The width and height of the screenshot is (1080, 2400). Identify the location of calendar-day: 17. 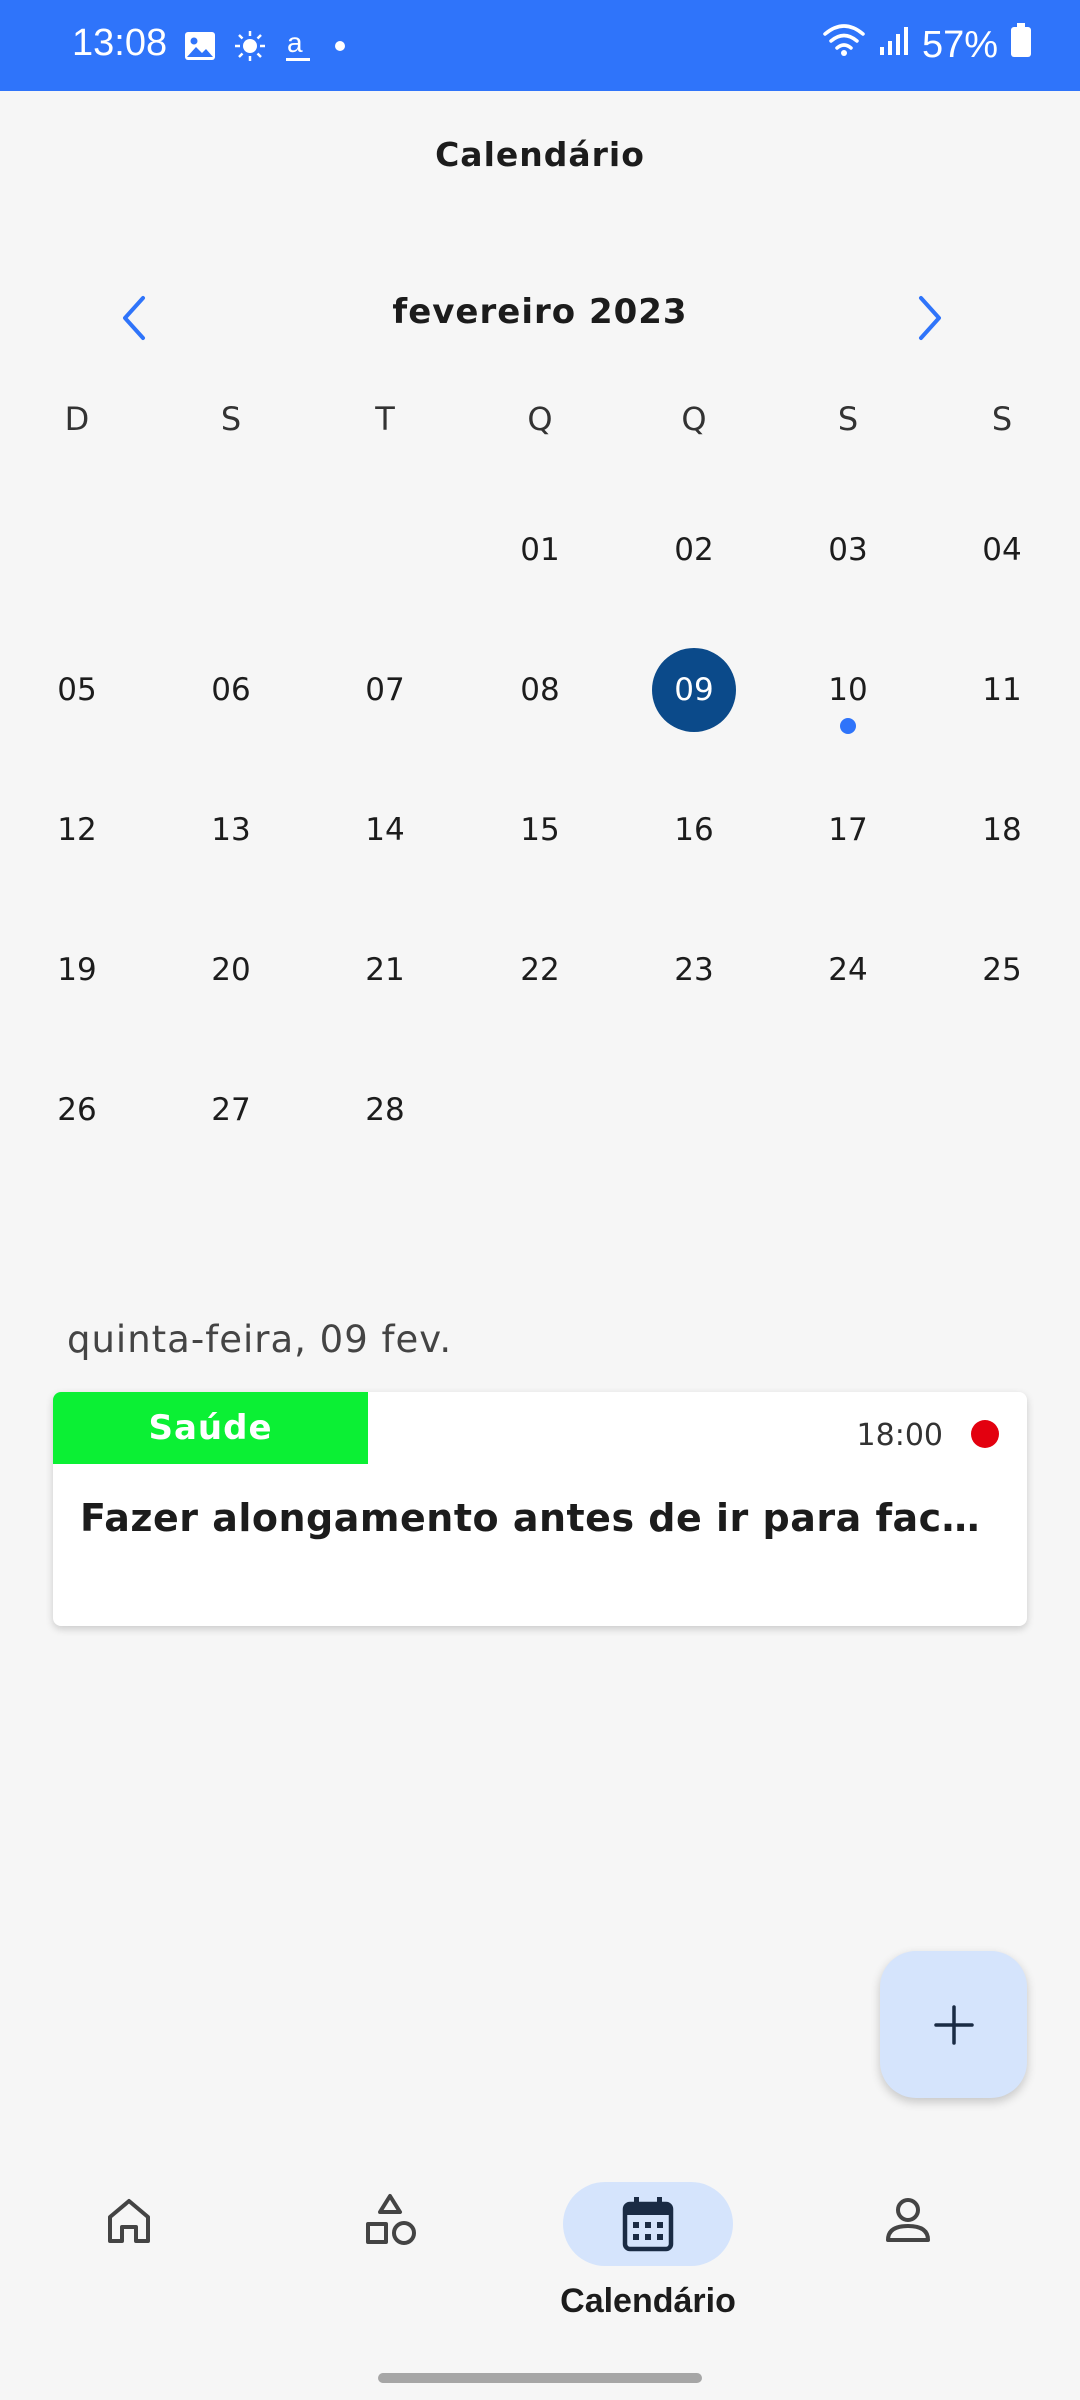
(848, 830).